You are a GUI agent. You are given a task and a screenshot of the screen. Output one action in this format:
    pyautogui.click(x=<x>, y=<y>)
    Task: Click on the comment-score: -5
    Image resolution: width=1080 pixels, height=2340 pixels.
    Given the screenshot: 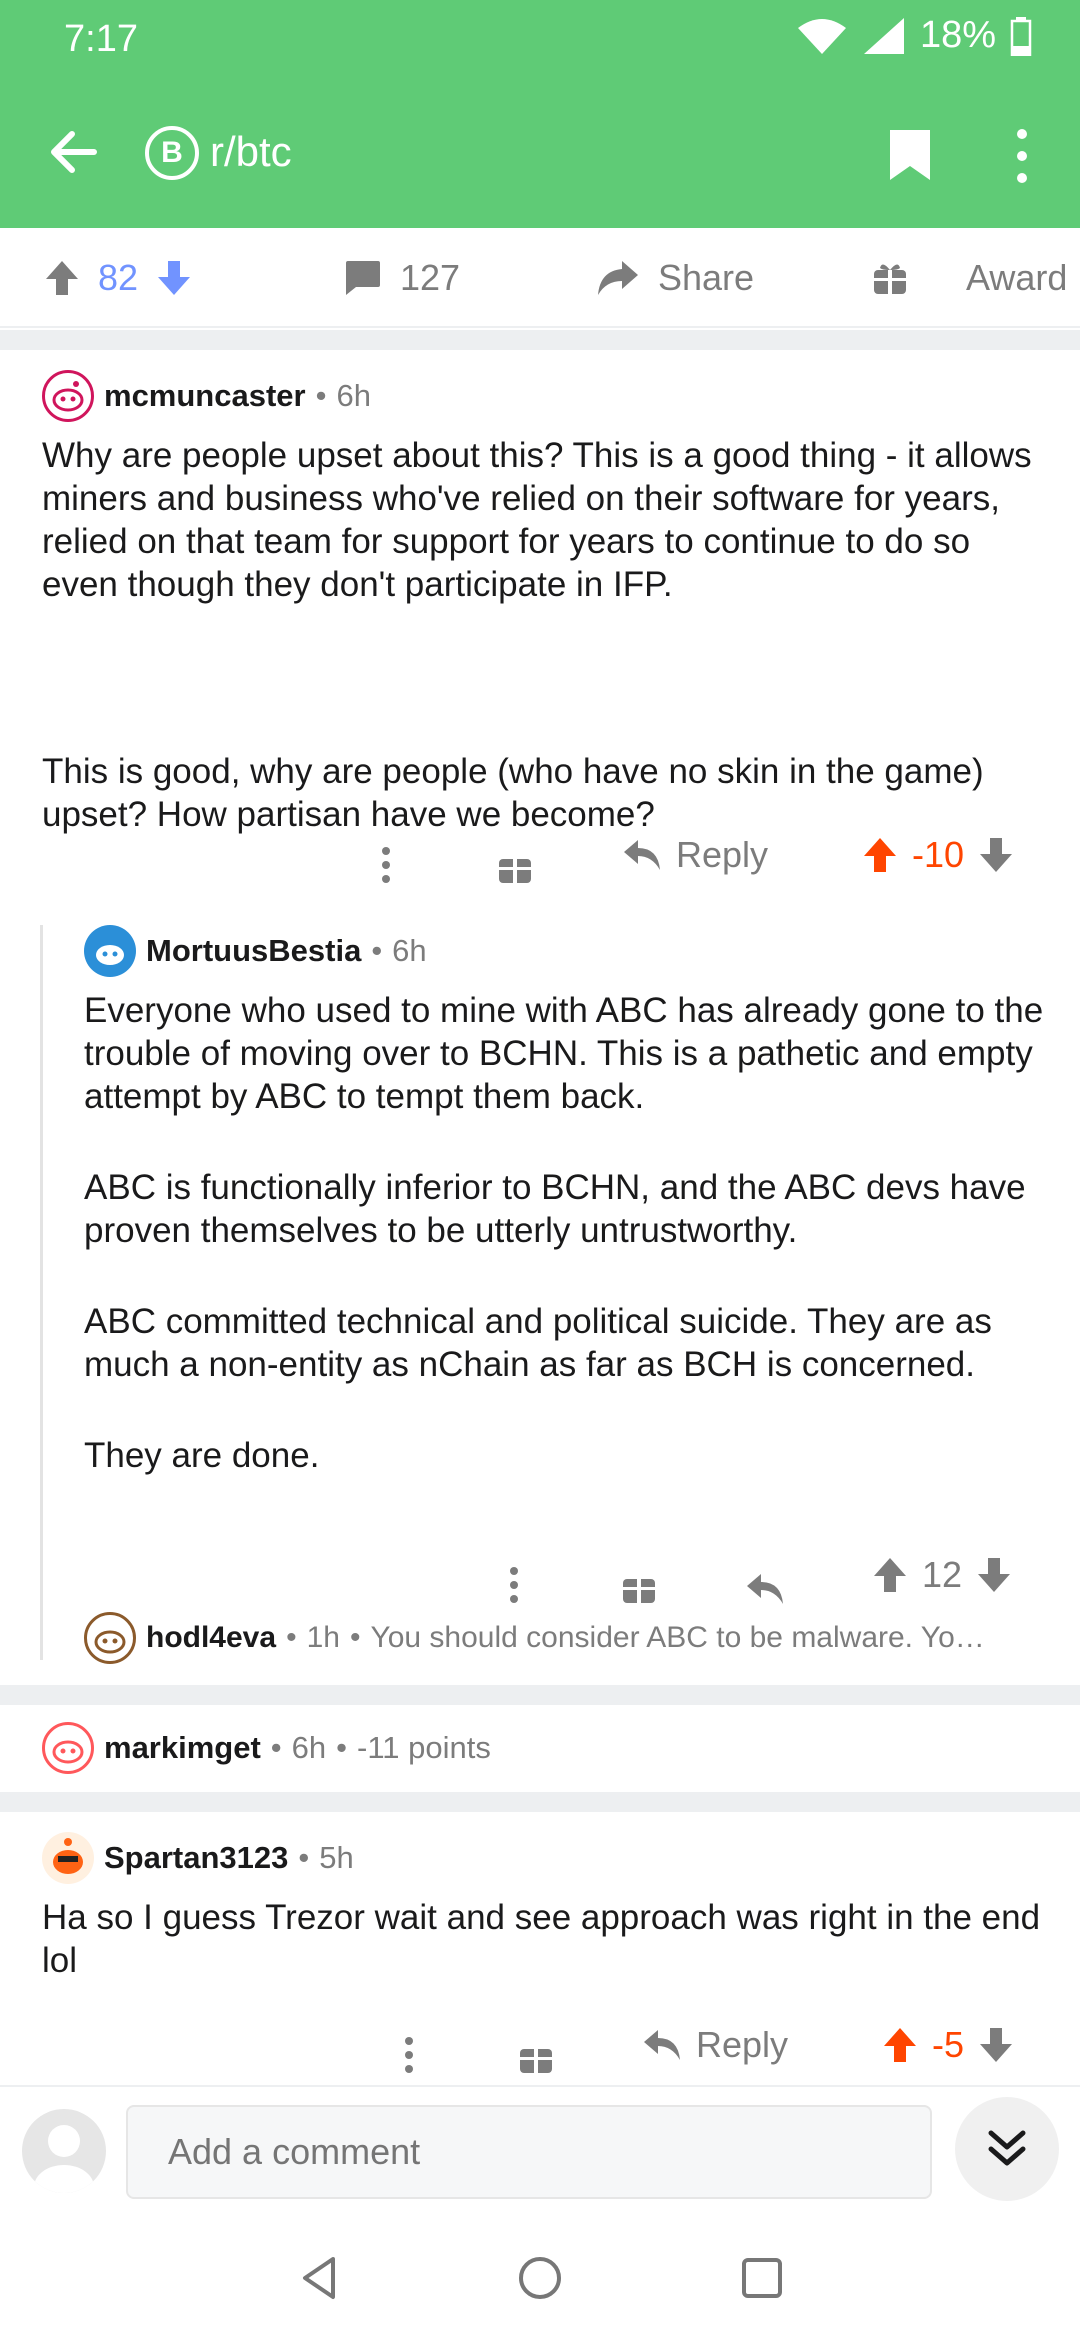 What is the action you would take?
    pyautogui.click(x=948, y=2044)
    